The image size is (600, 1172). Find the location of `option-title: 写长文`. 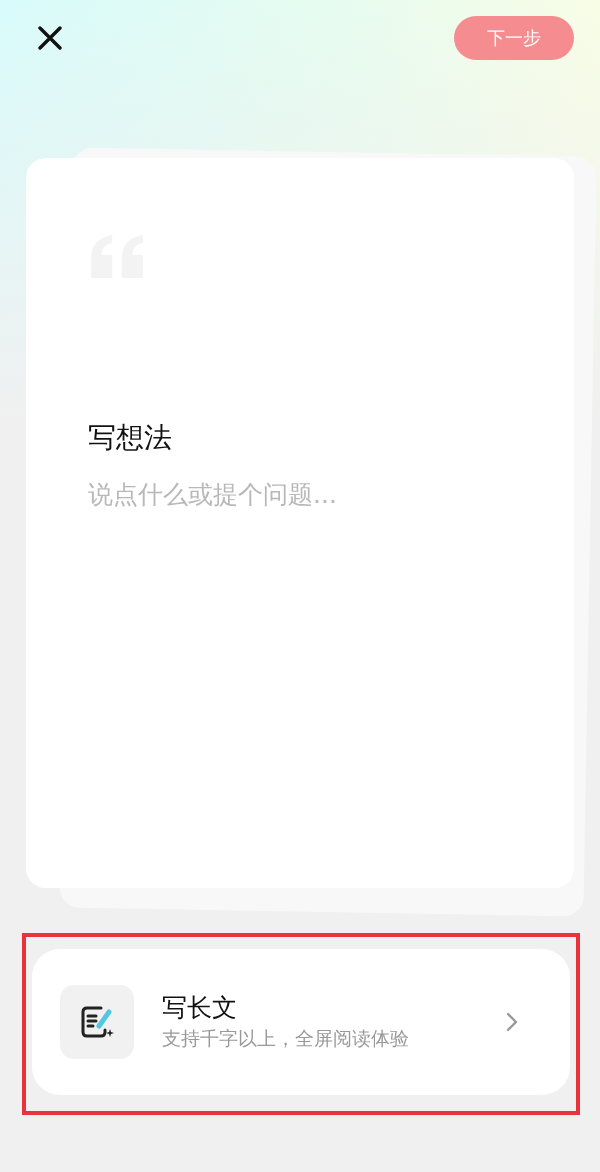

option-title: 写长文 is located at coordinates (200, 1008).